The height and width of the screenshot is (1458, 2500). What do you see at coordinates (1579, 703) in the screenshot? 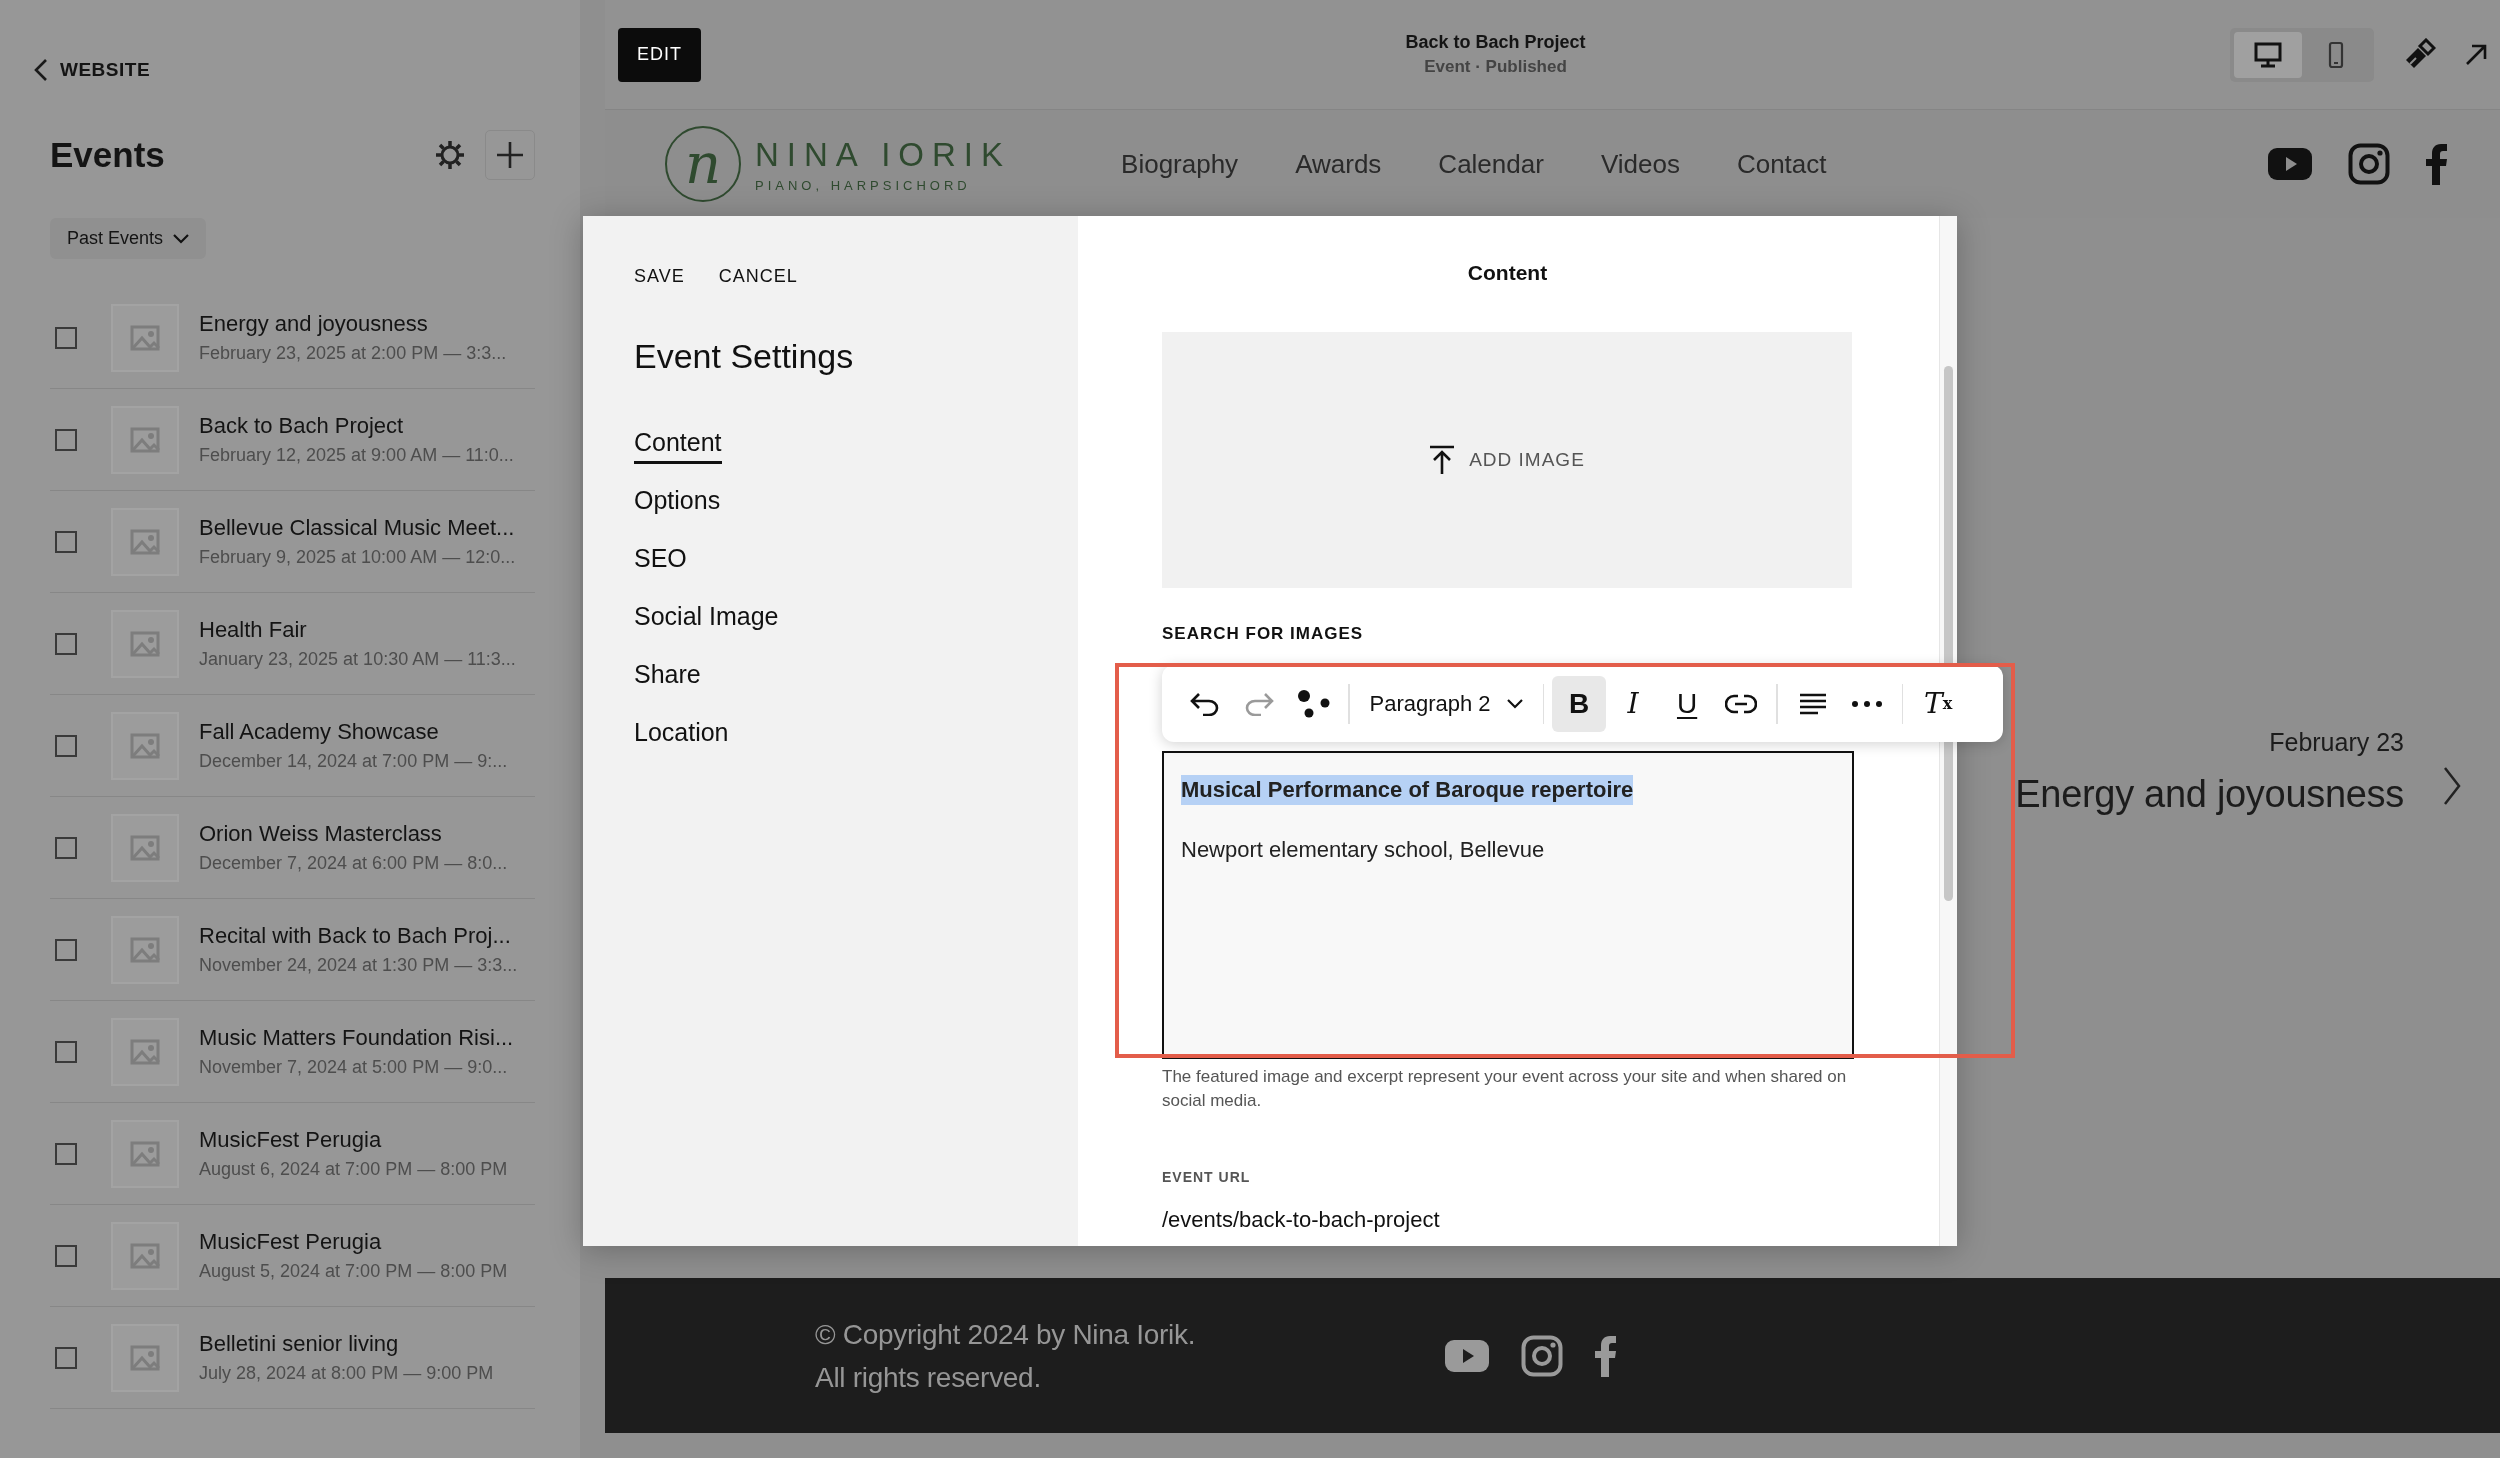
I see `bold-button: B` at bounding box center [1579, 703].